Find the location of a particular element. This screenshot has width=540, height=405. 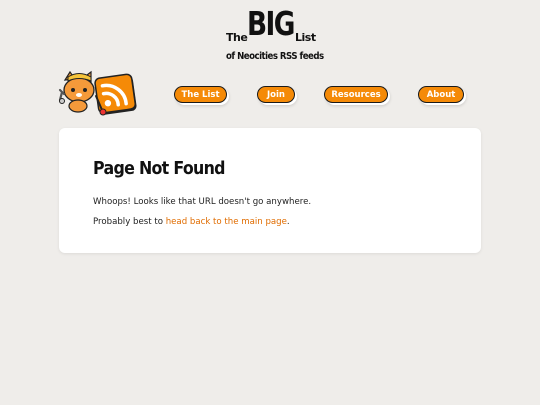

nav-join-button: Join is located at coordinates (276, 94).